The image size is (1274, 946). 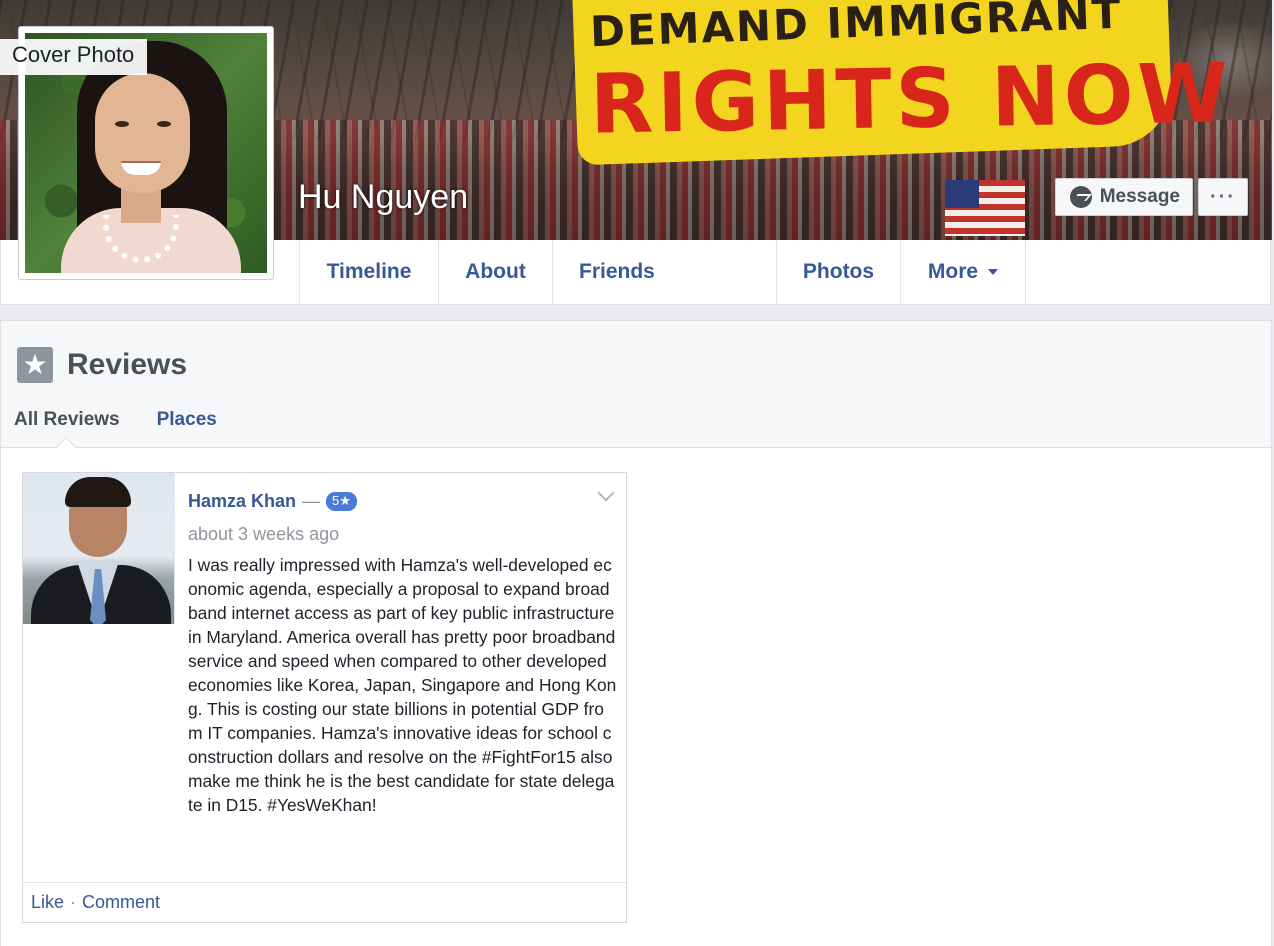 What do you see at coordinates (121, 902) in the screenshot?
I see `comment-link: Comment` at bounding box center [121, 902].